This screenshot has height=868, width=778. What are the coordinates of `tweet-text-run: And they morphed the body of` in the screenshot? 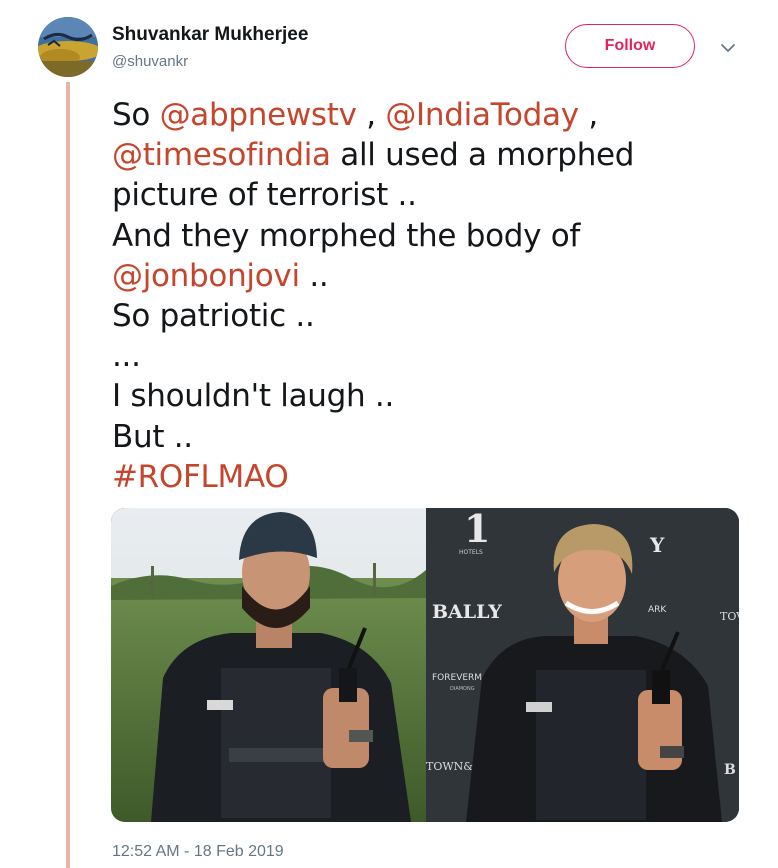 It's located at (346, 235).